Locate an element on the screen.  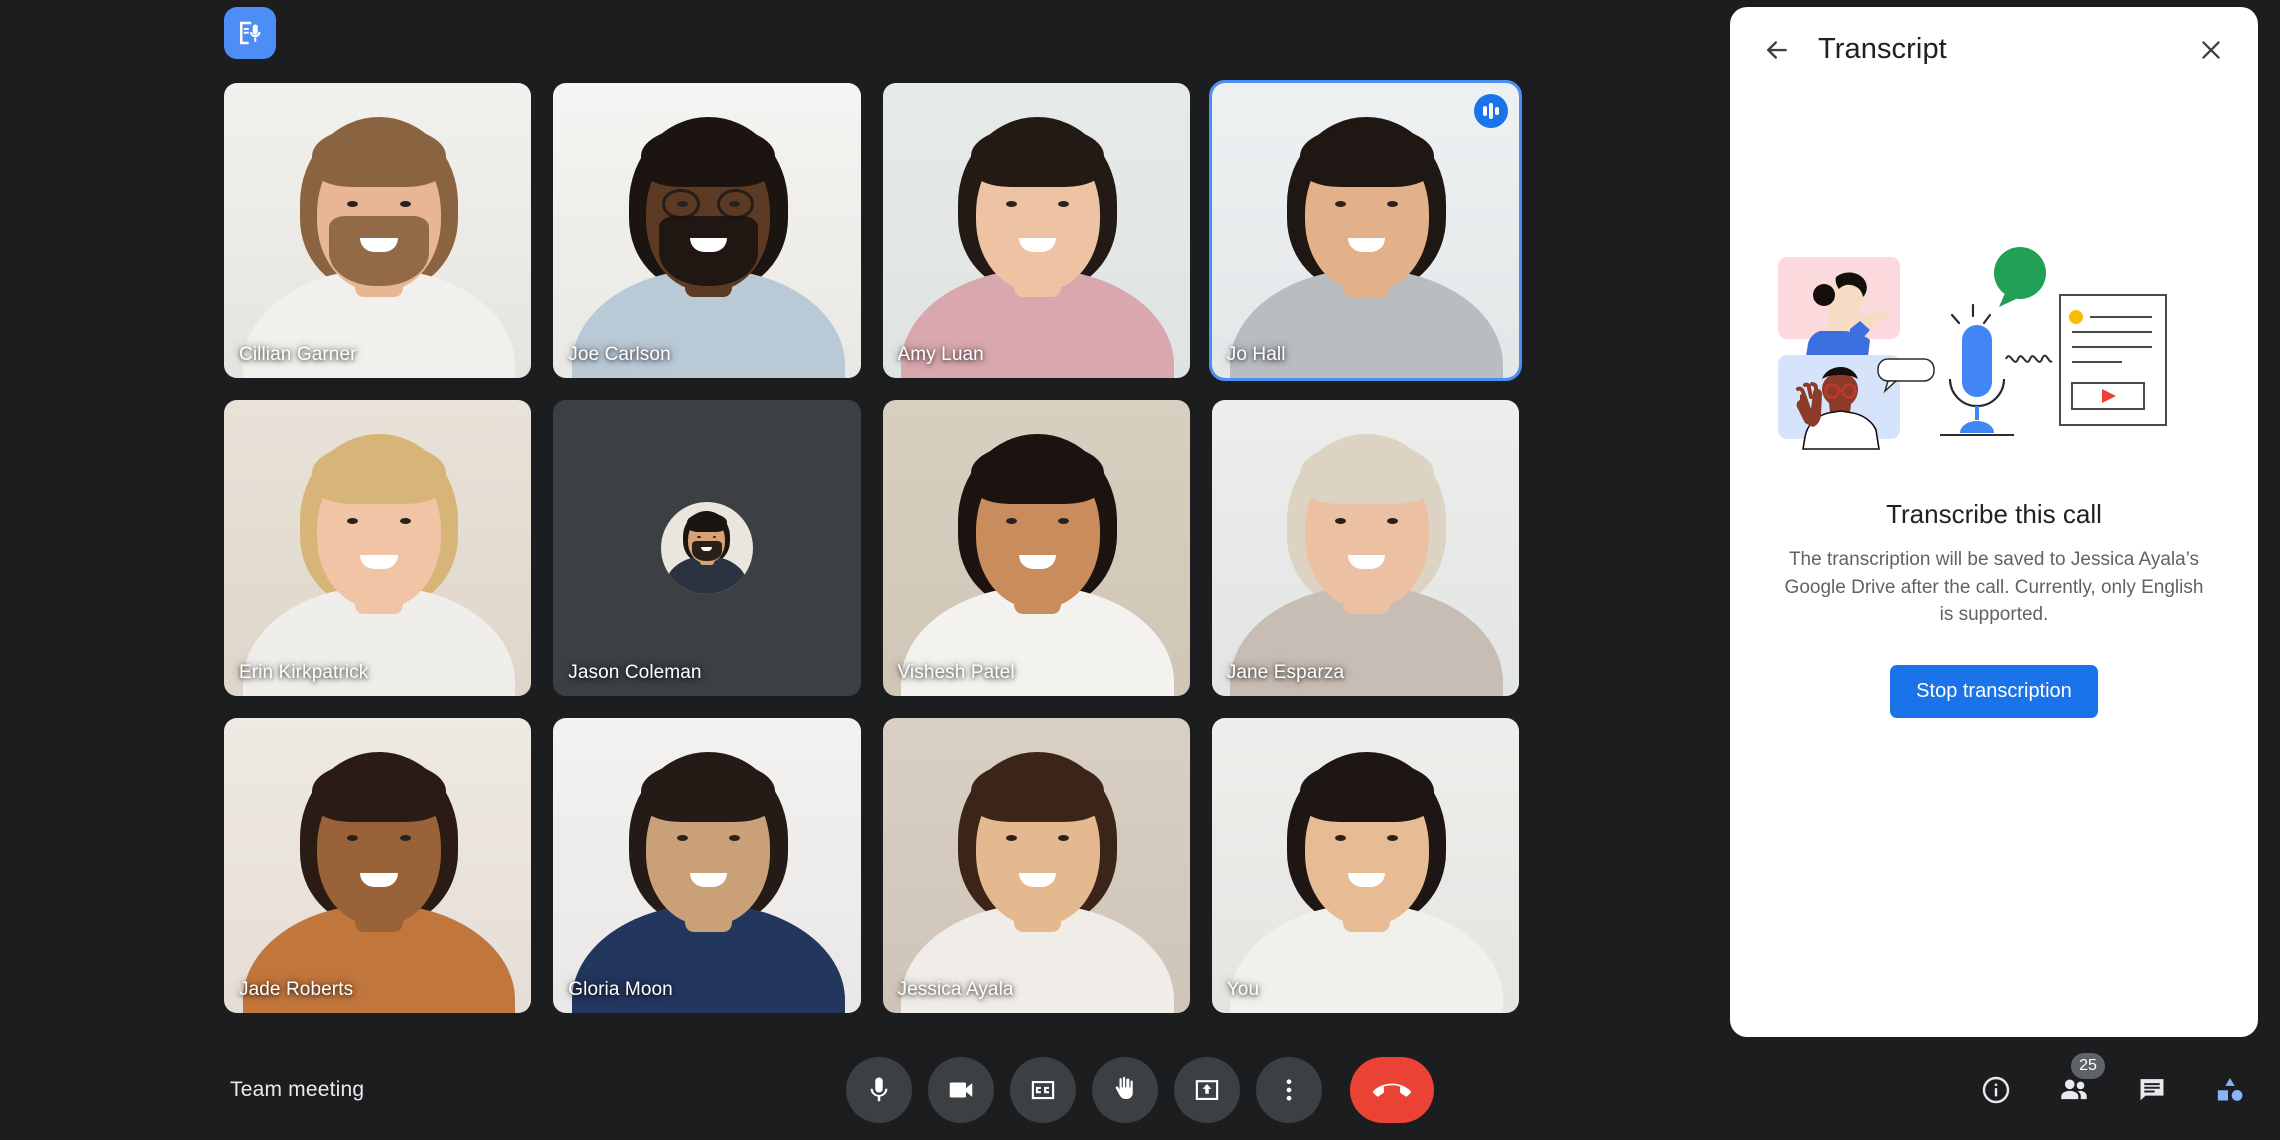
participant-name: Jane Esparza is located at coordinates (1285, 672).